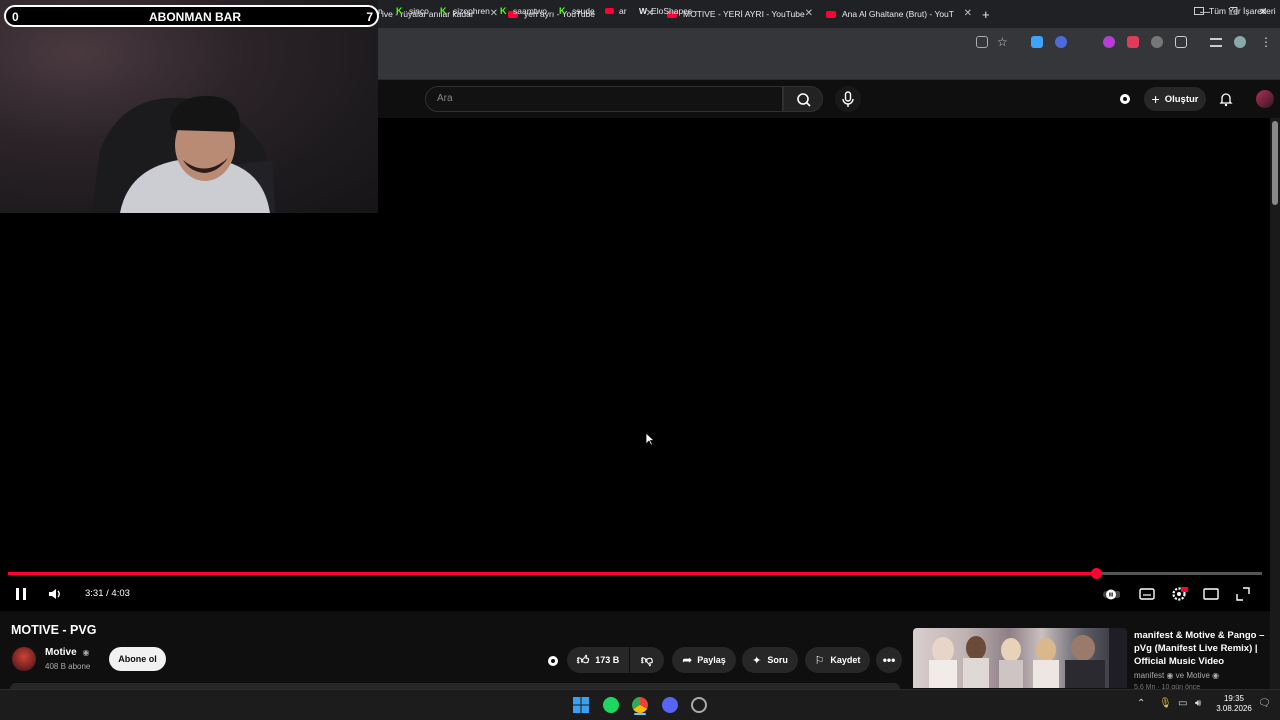 This screenshot has height=720, width=1280. I want to click on microphone-tray-icon: 🎙︎, so click(1165, 703).